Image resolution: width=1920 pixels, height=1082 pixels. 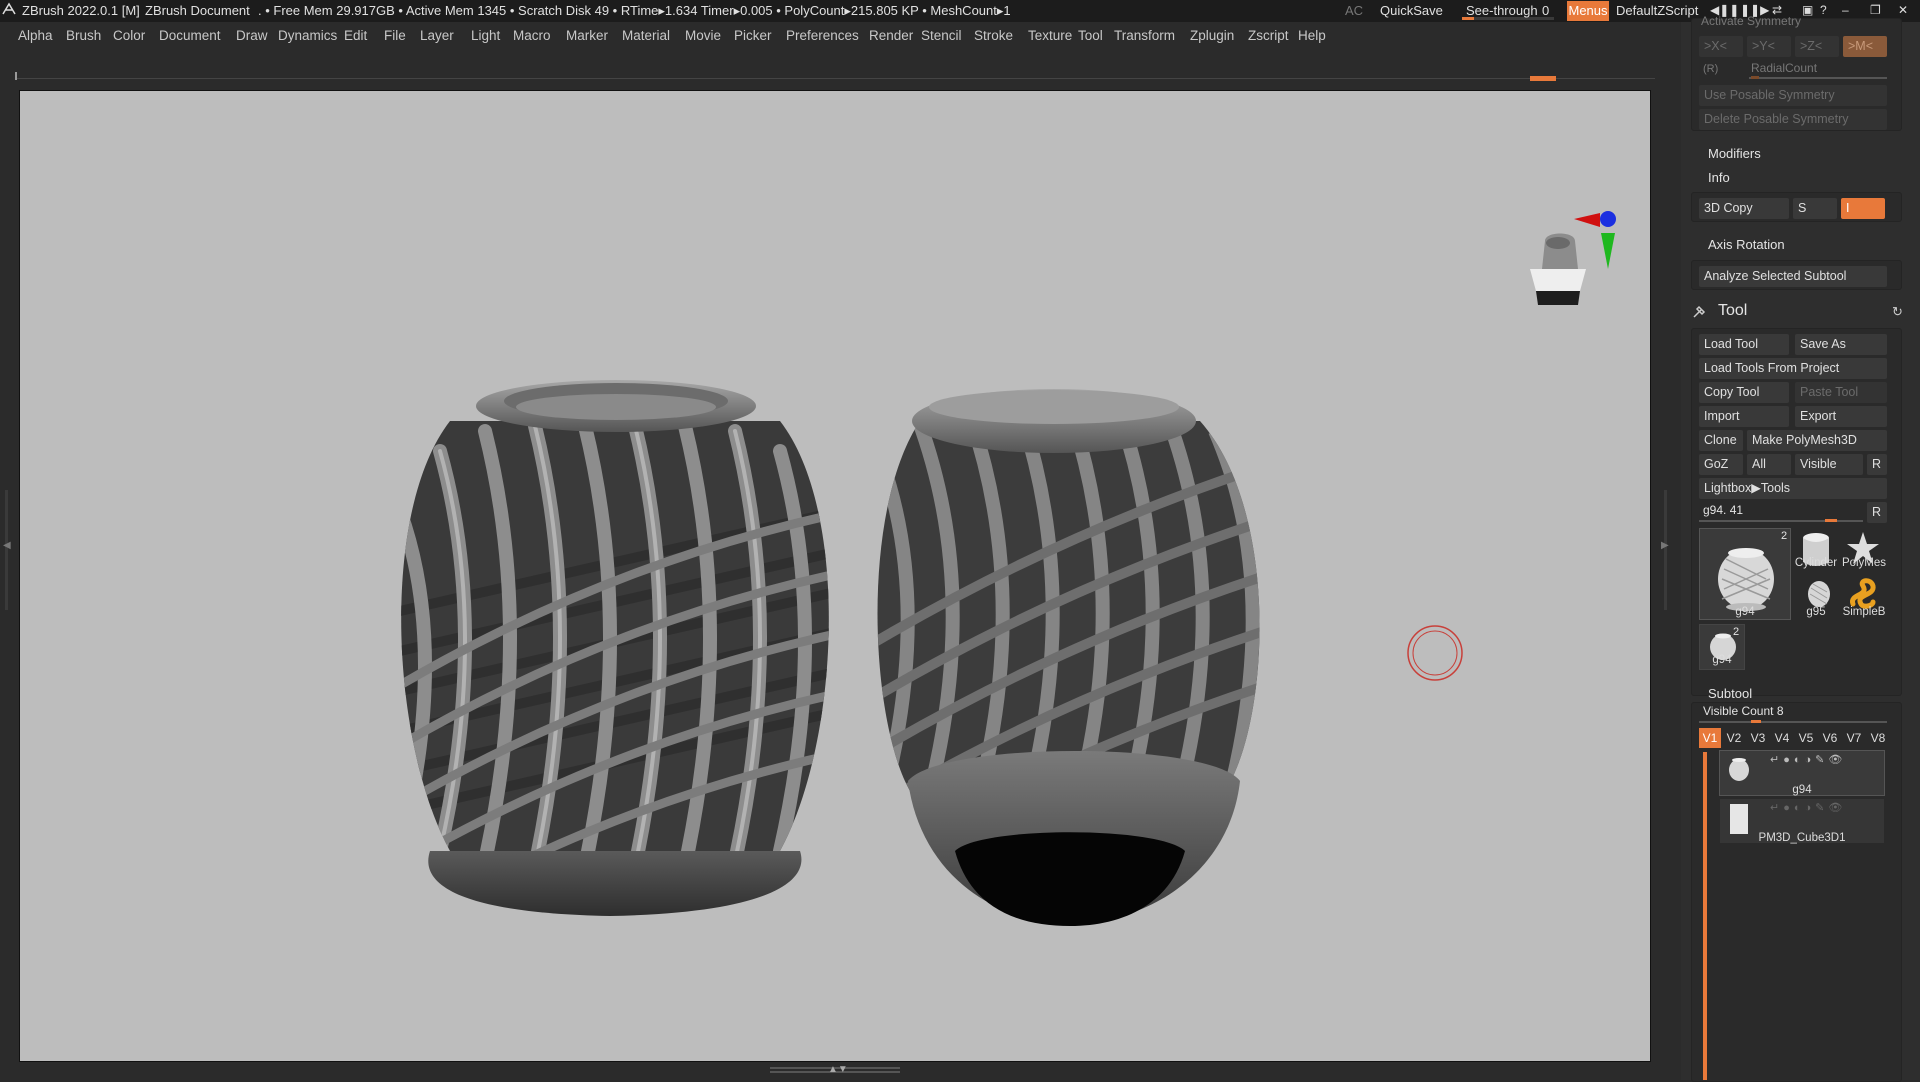 I want to click on load-tools-from-project-button: Load Tools From Project, so click(x=1793, y=368).